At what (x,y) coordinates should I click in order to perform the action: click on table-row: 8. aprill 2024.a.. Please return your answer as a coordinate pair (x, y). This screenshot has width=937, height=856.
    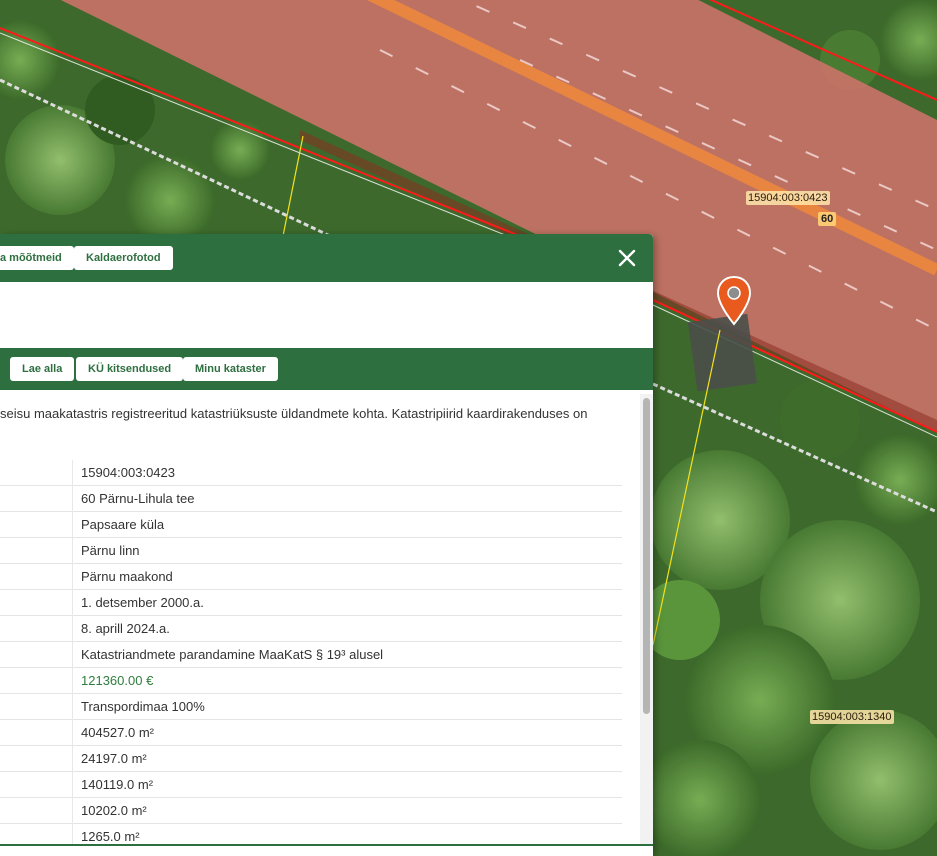
    Looking at the image, I should click on (311, 629).